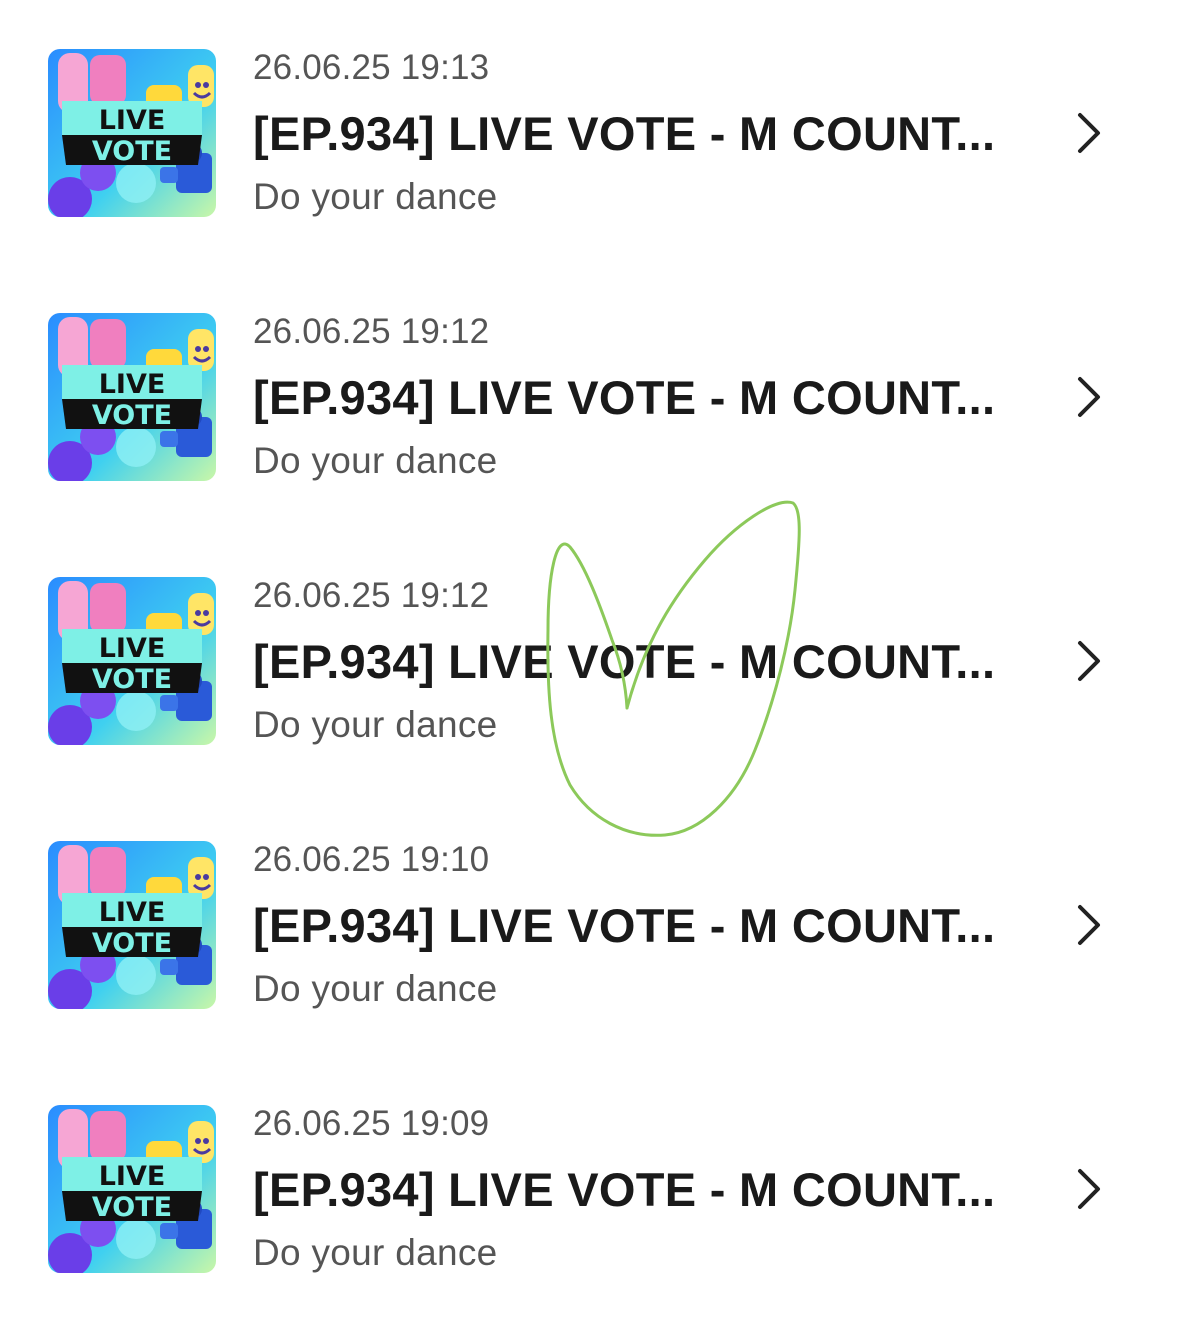 Image resolution: width=1179 pixels, height=1317 pixels. Describe the element at coordinates (371, 1123) in the screenshot. I see `item-date: 26.06.25 19:09` at that location.